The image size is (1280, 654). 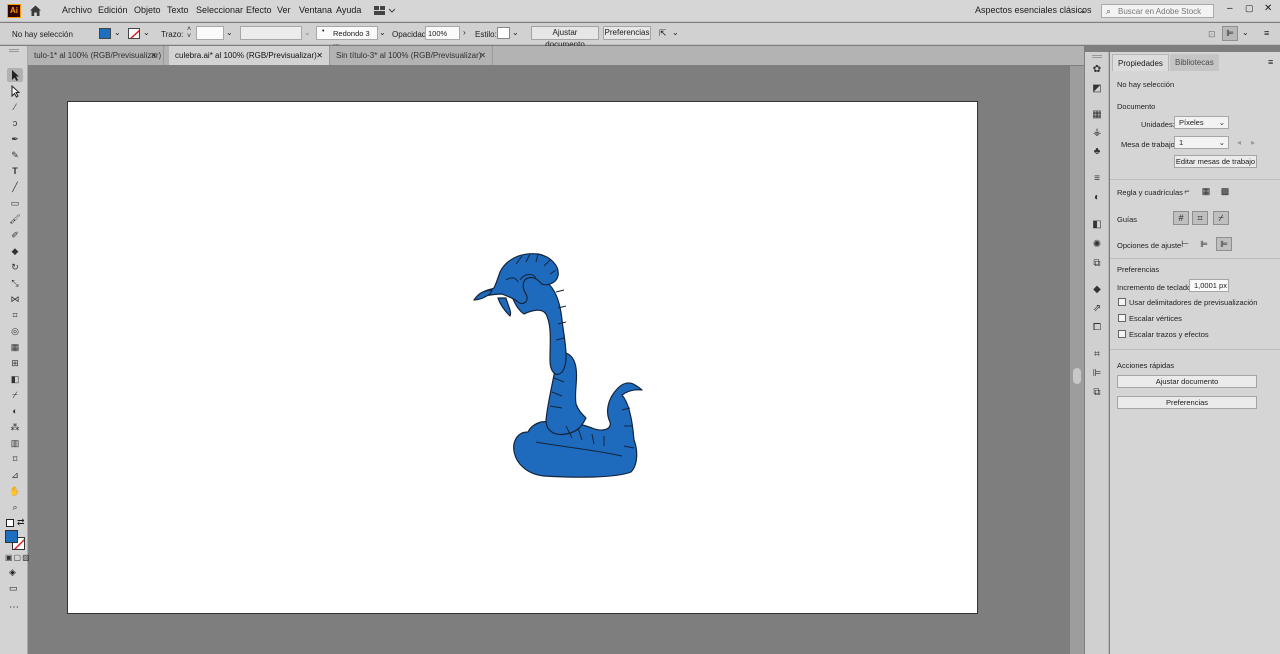 I want to click on stroke-panel-icon: ≡, so click(x=1097, y=179).